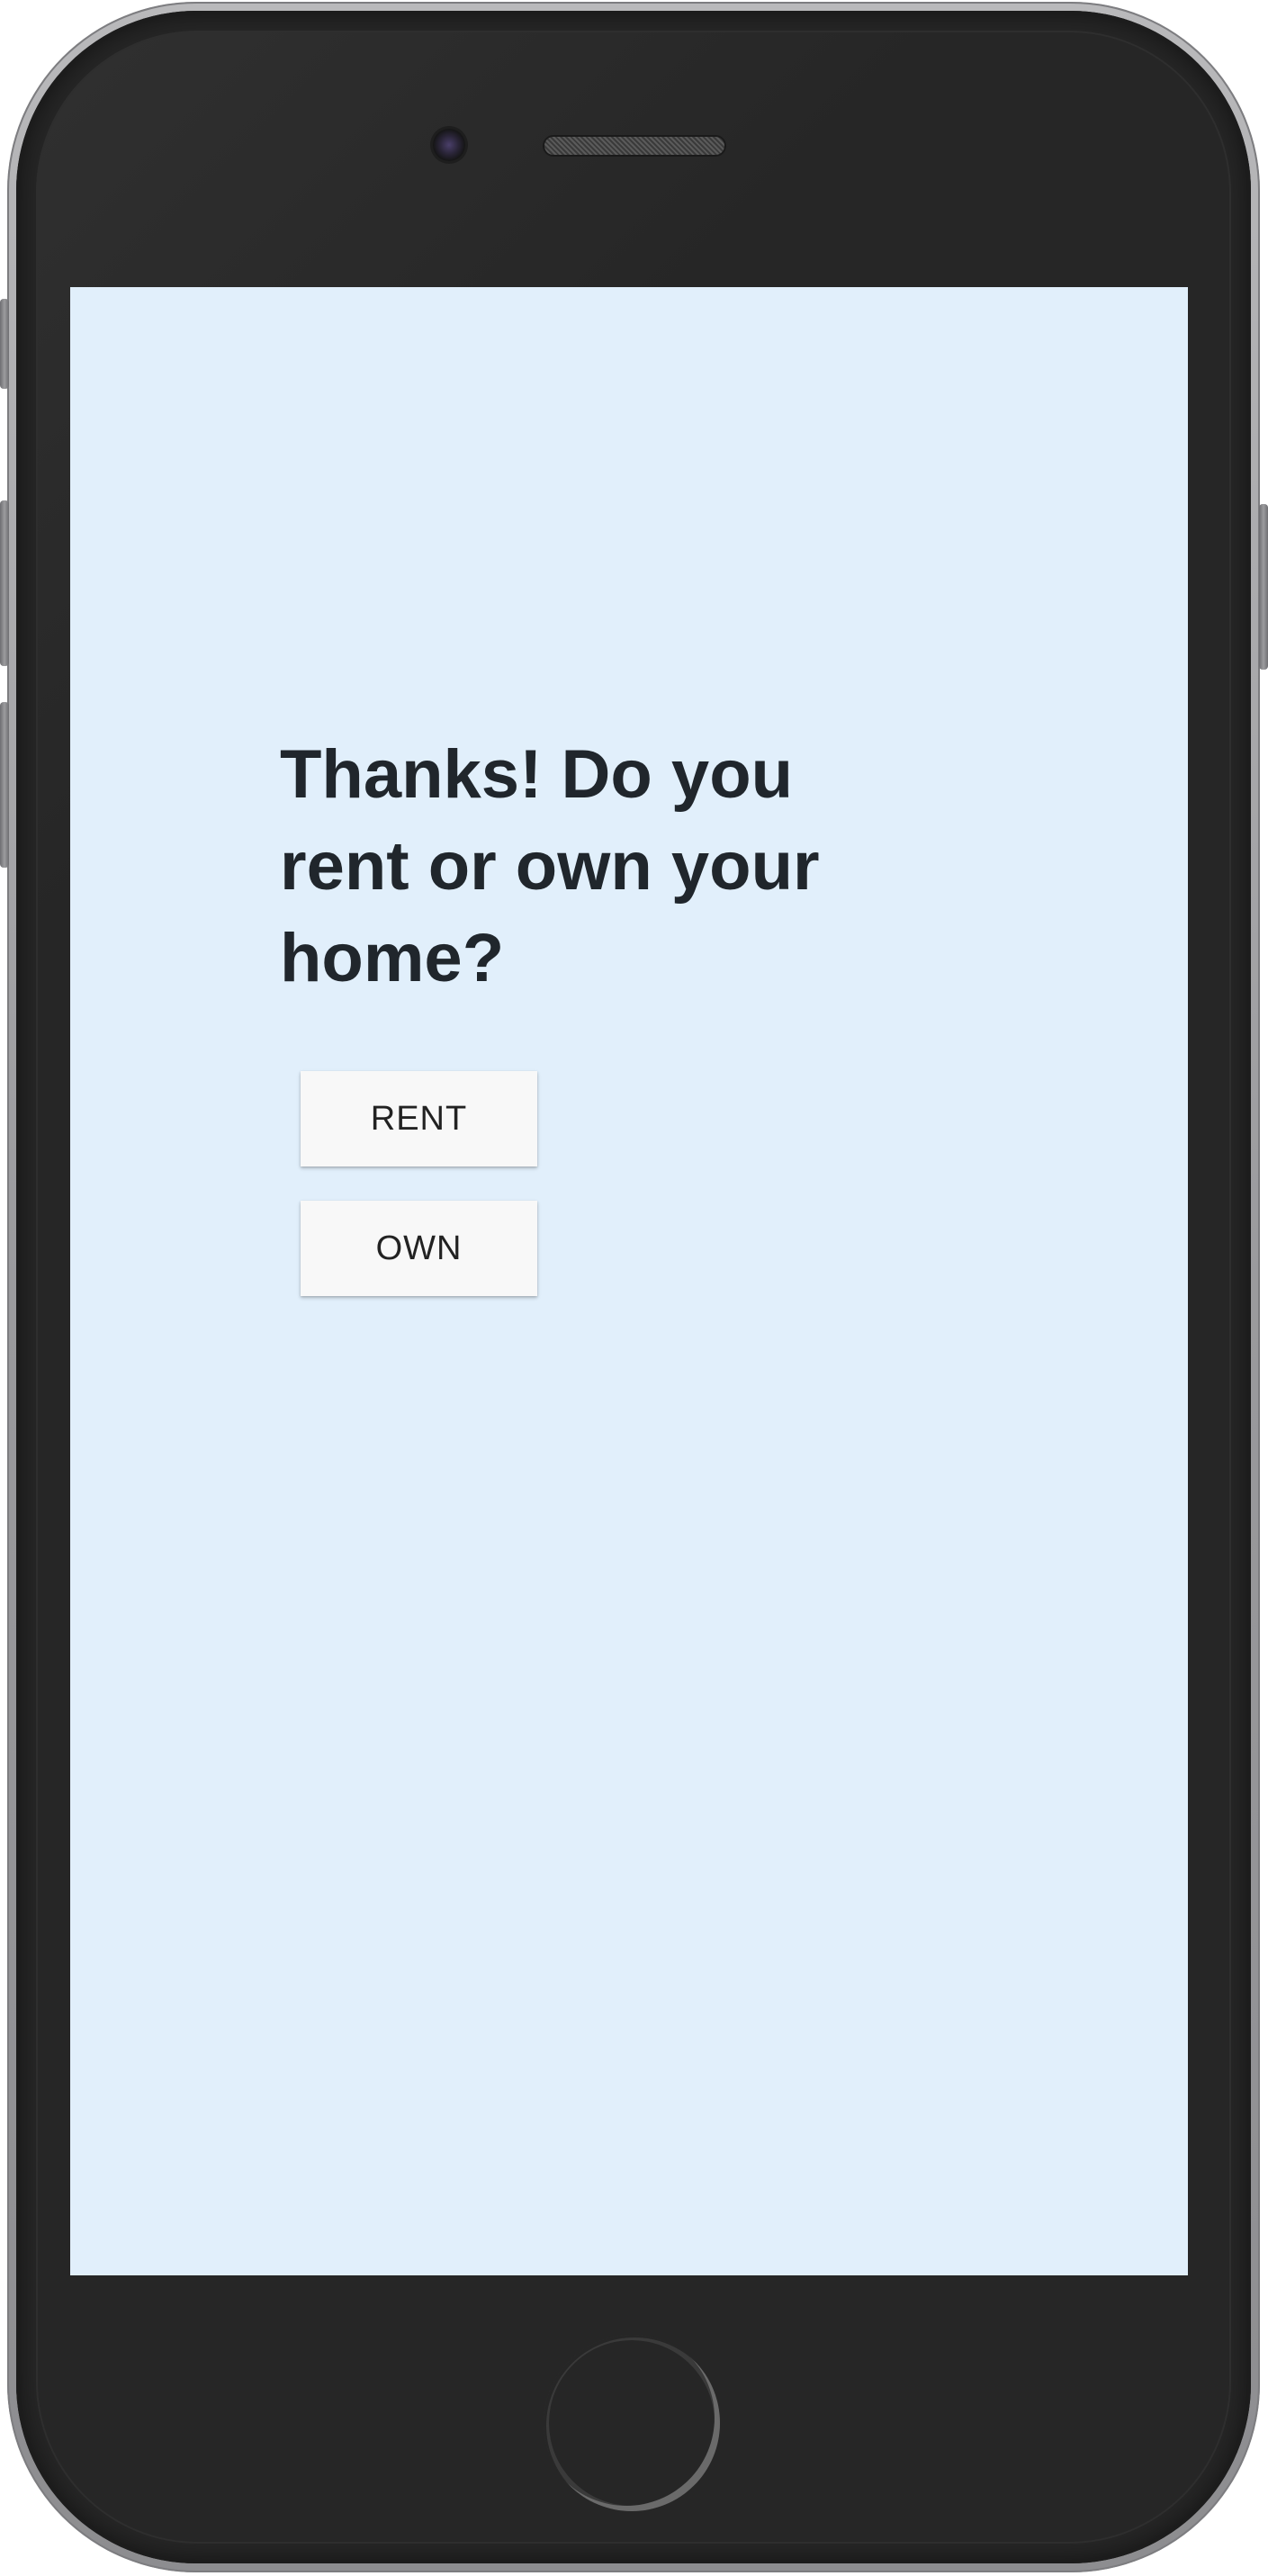 This screenshot has height=2576, width=1268. Describe the element at coordinates (632, 2423) in the screenshot. I see `home-button-icon` at that location.